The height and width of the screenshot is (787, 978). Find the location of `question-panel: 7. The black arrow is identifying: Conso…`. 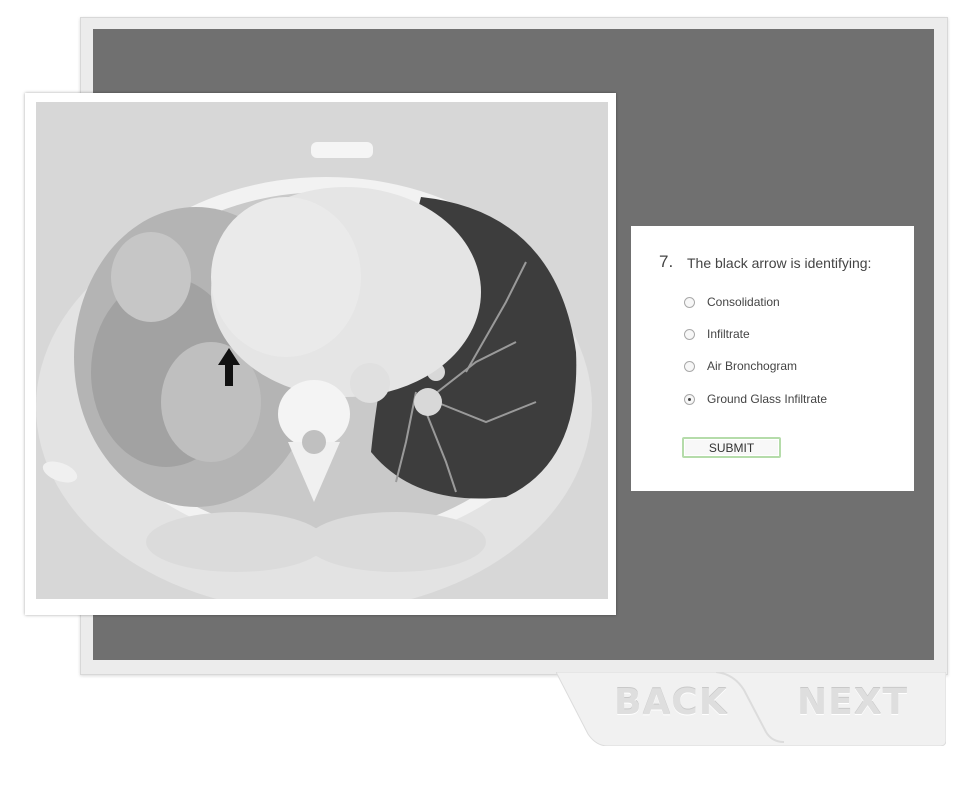

question-panel: 7. The black arrow is identifying: Conso… is located at coordinates (772, 358).